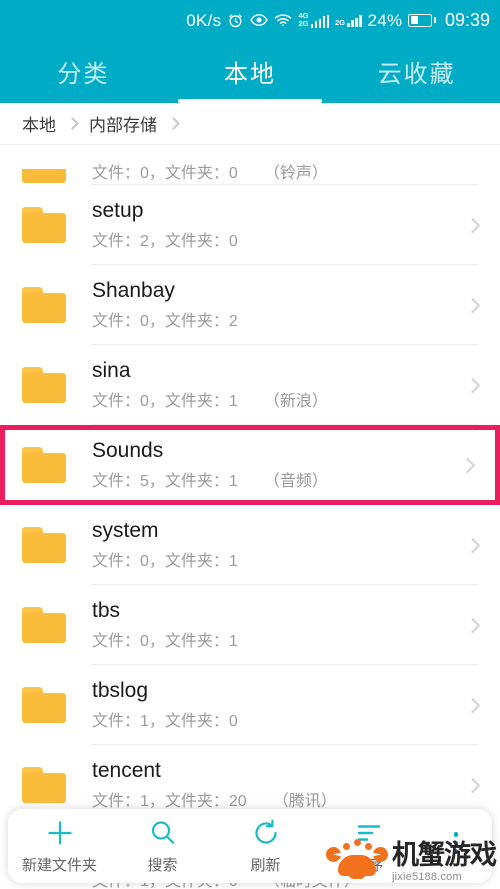 This screenshot has width=500, height=889. I want to click on folder-meta: 文件：0，文件夹：2, so click(165, 321).